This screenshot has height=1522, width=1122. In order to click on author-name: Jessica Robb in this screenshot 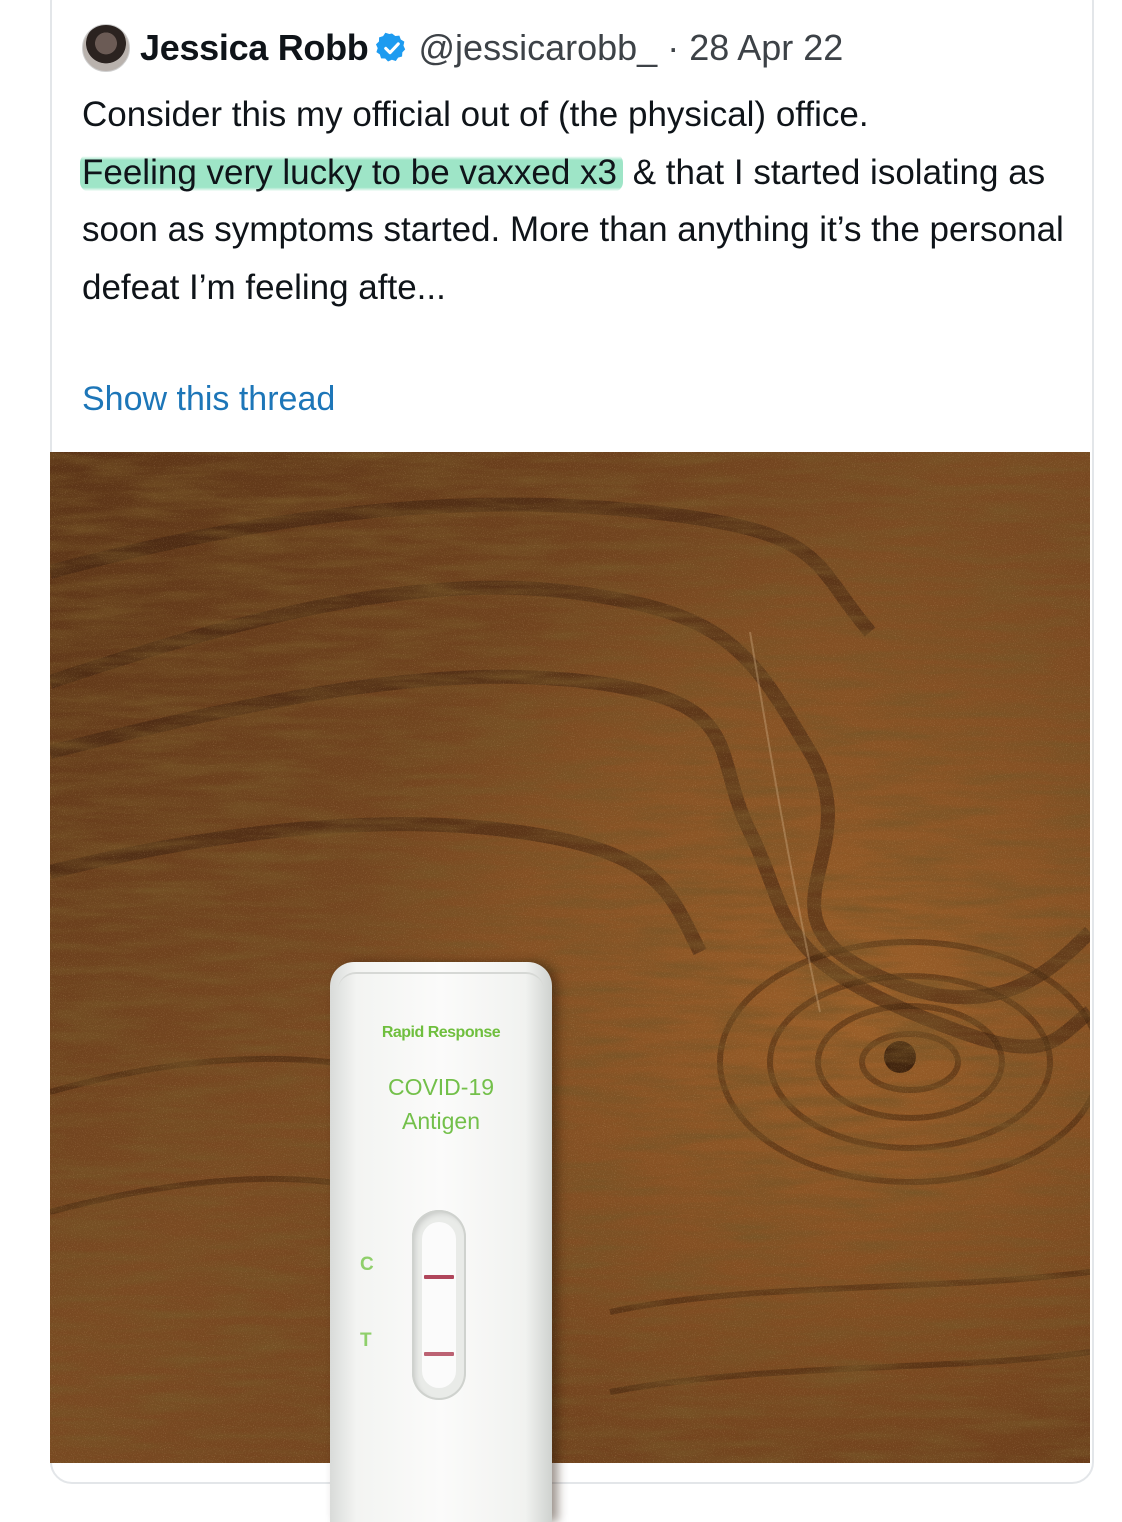, I will do `click(254, 48)`.